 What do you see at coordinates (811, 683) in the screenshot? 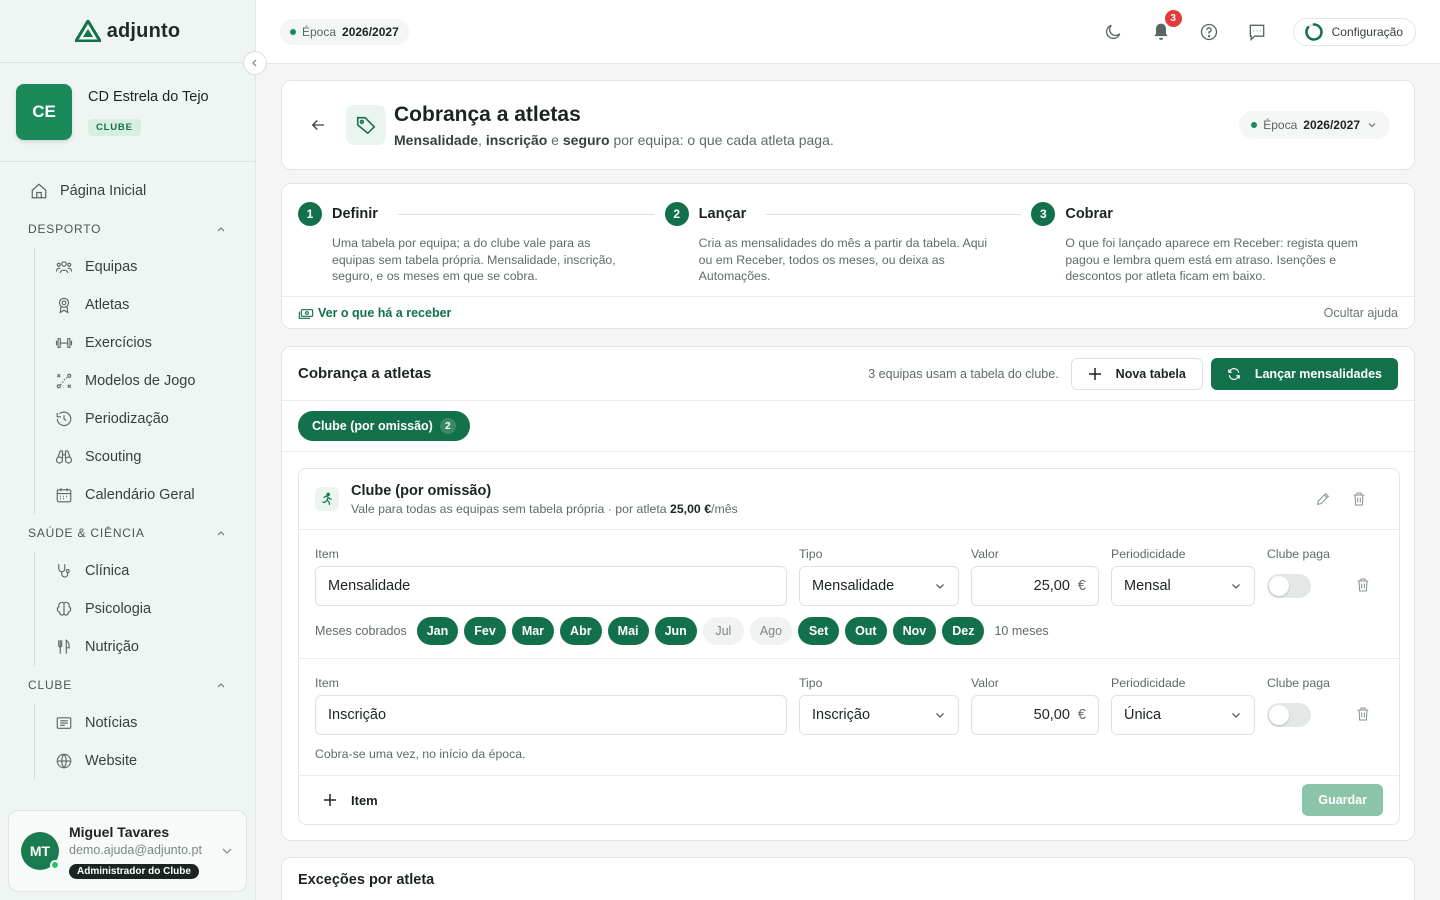
I see `type-label: Tipo` at bounding box center [811, 683].